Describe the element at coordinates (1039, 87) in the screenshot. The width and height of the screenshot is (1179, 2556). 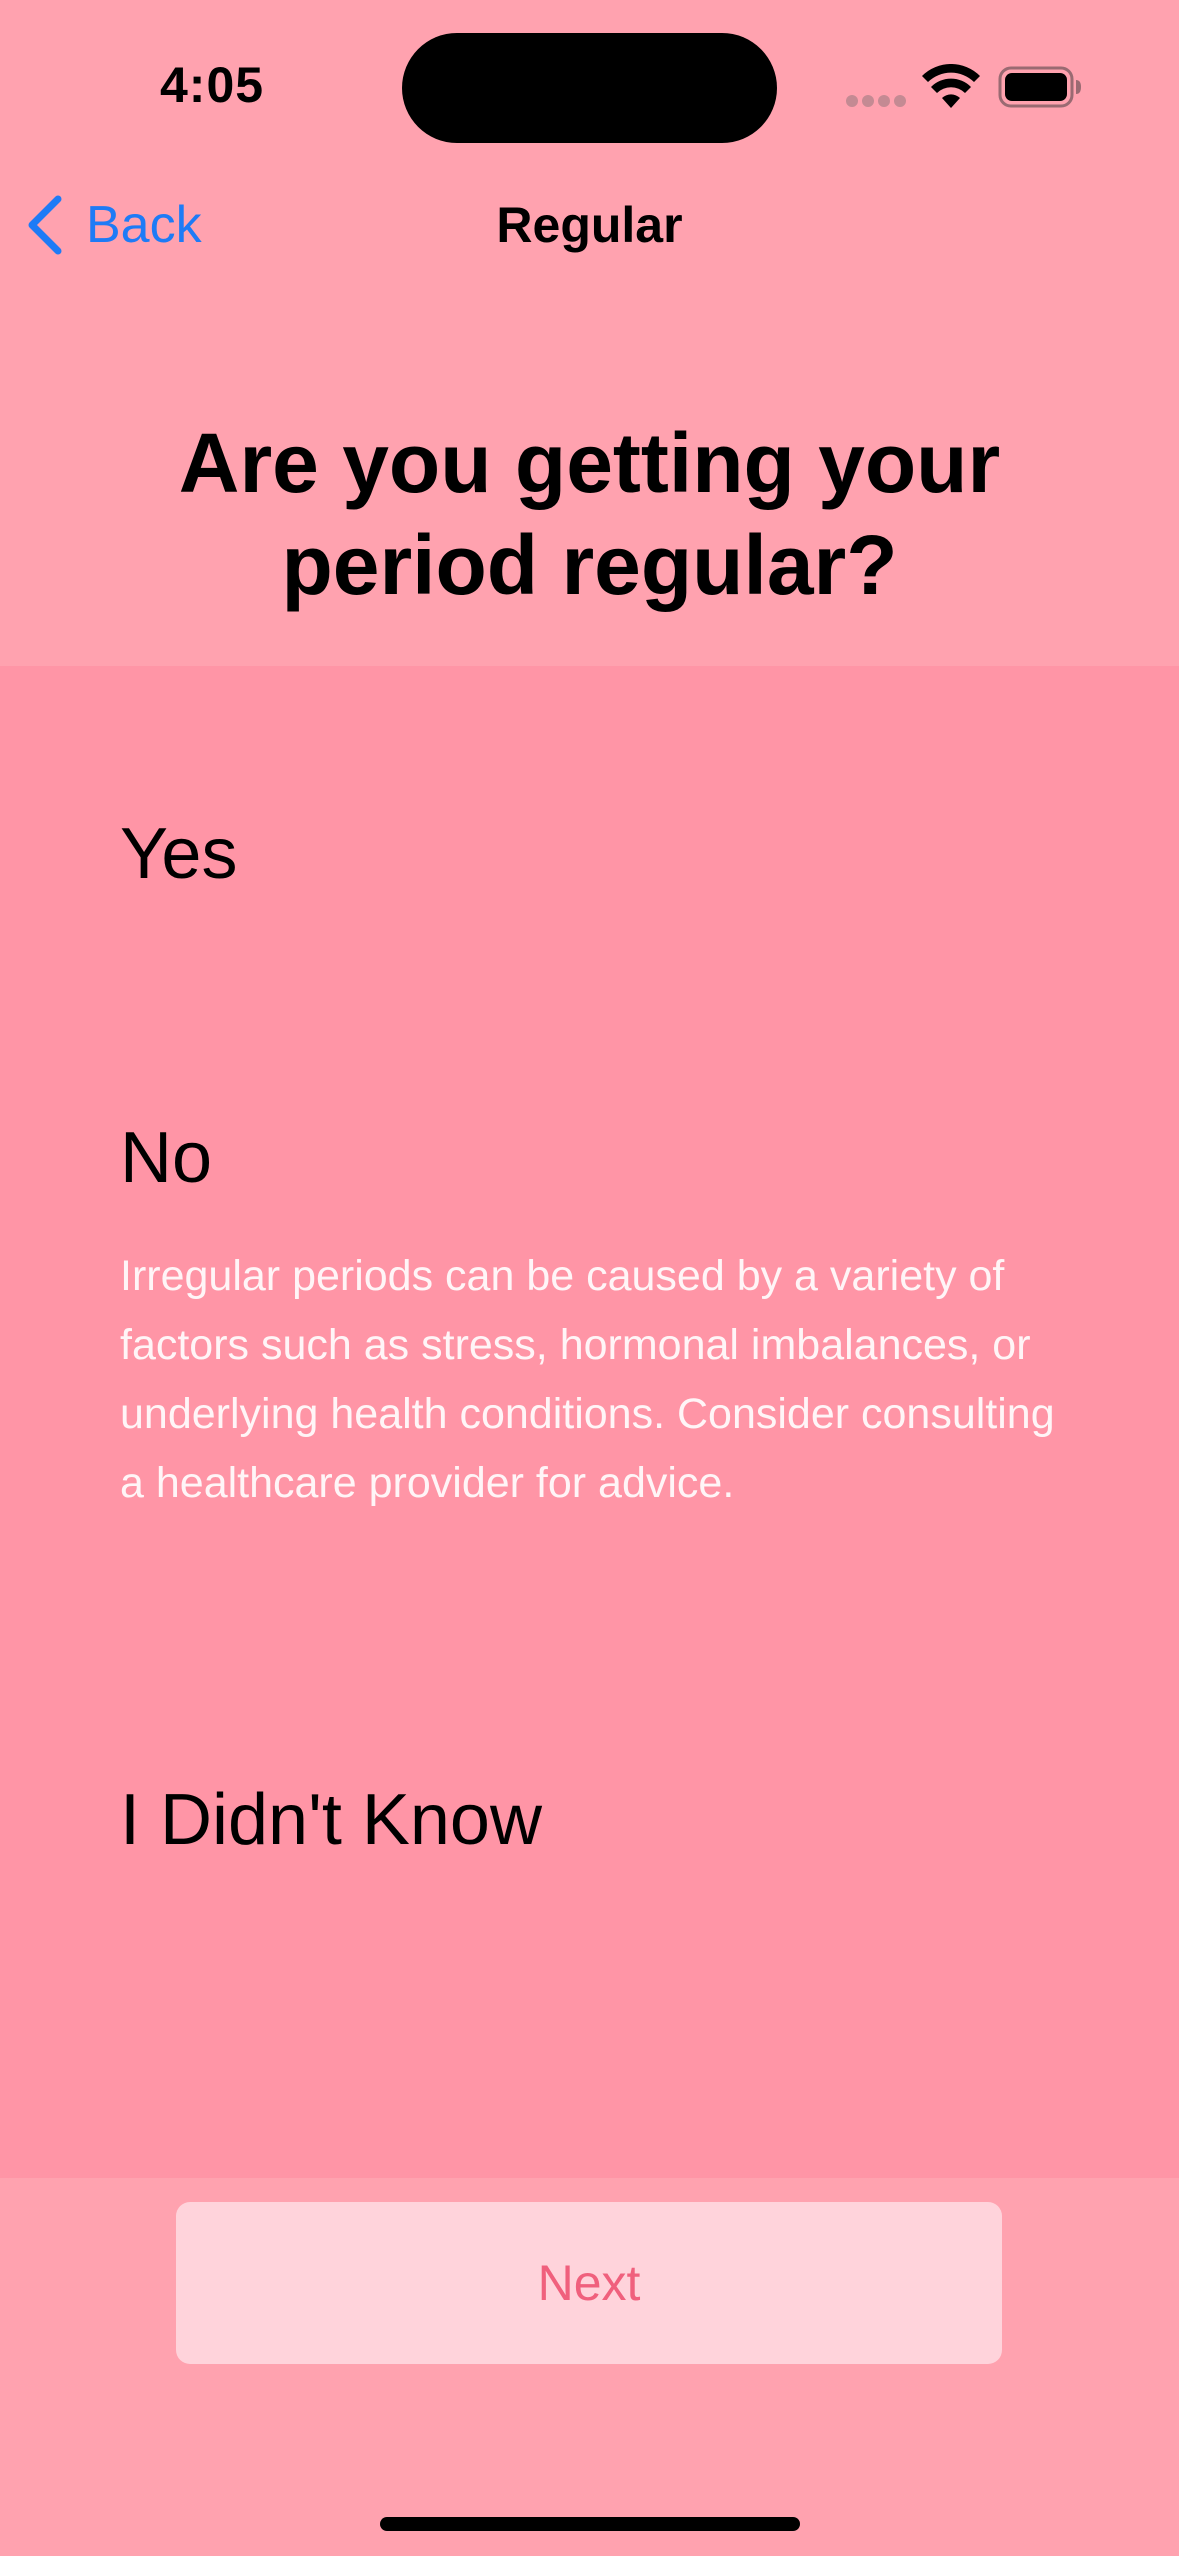
I see `battery-icon` at that location.